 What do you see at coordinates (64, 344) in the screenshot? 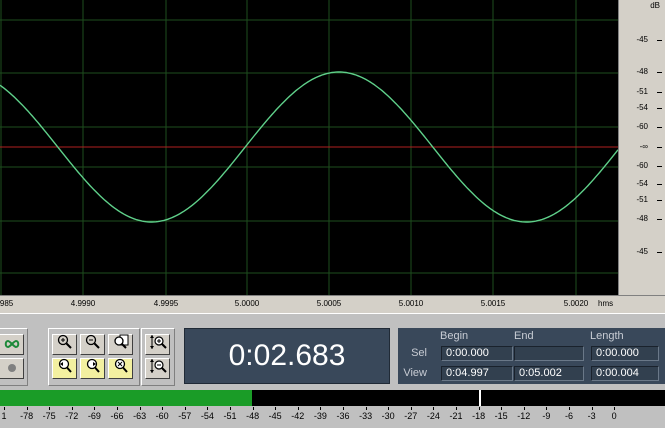
I see `zoom-in-button` at bounding box center [64, 344].